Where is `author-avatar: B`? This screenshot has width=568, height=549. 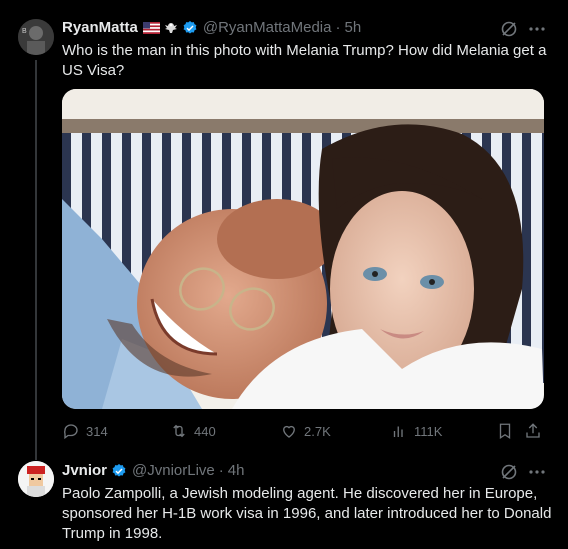
author-avatar: B is located at coordinates (36, 37).